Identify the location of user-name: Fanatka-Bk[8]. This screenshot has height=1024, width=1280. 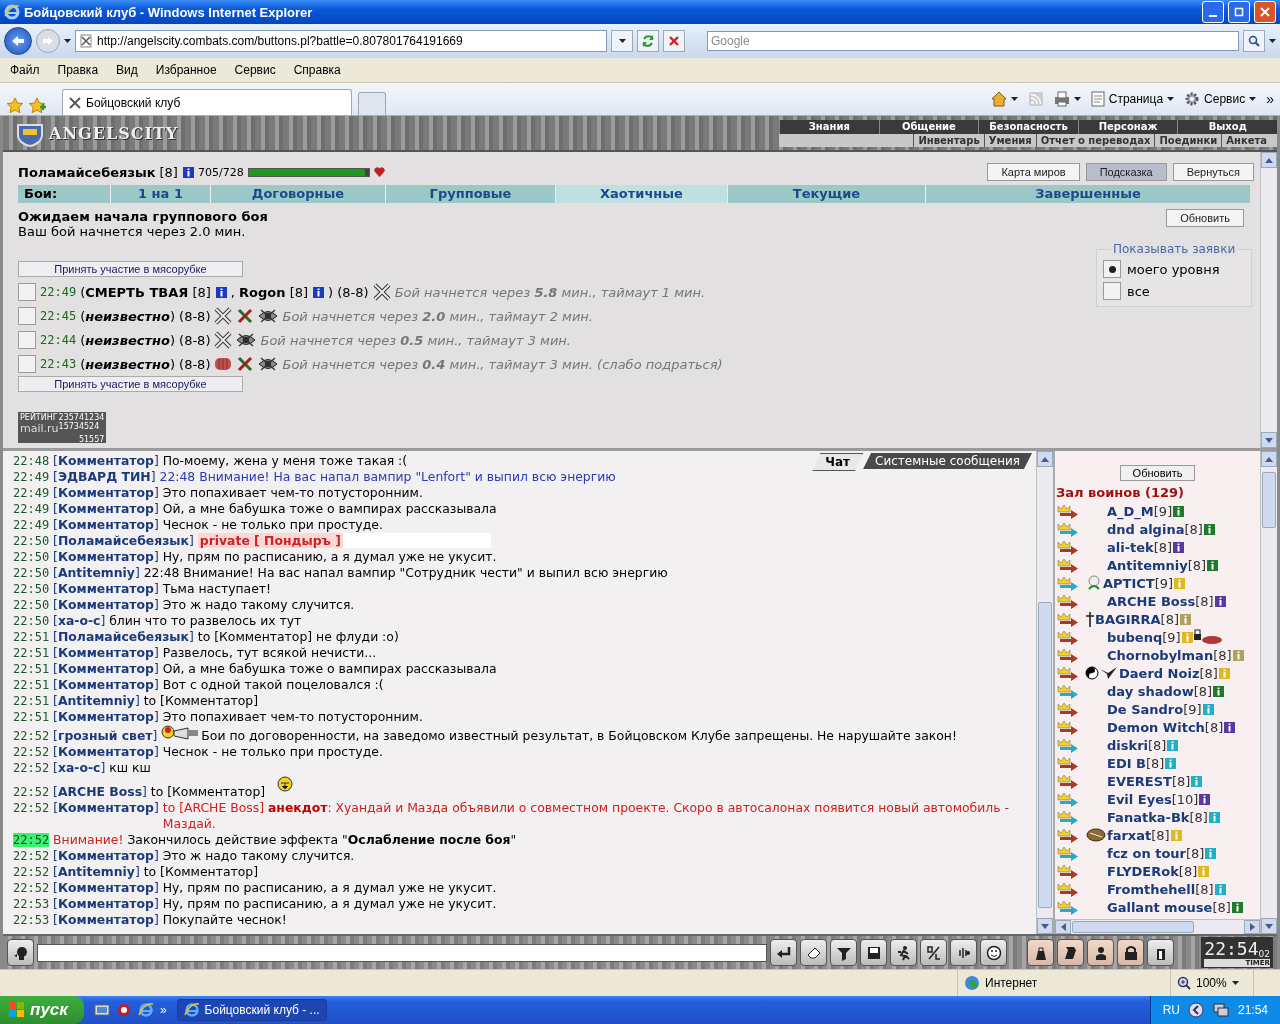
(1157, 817).